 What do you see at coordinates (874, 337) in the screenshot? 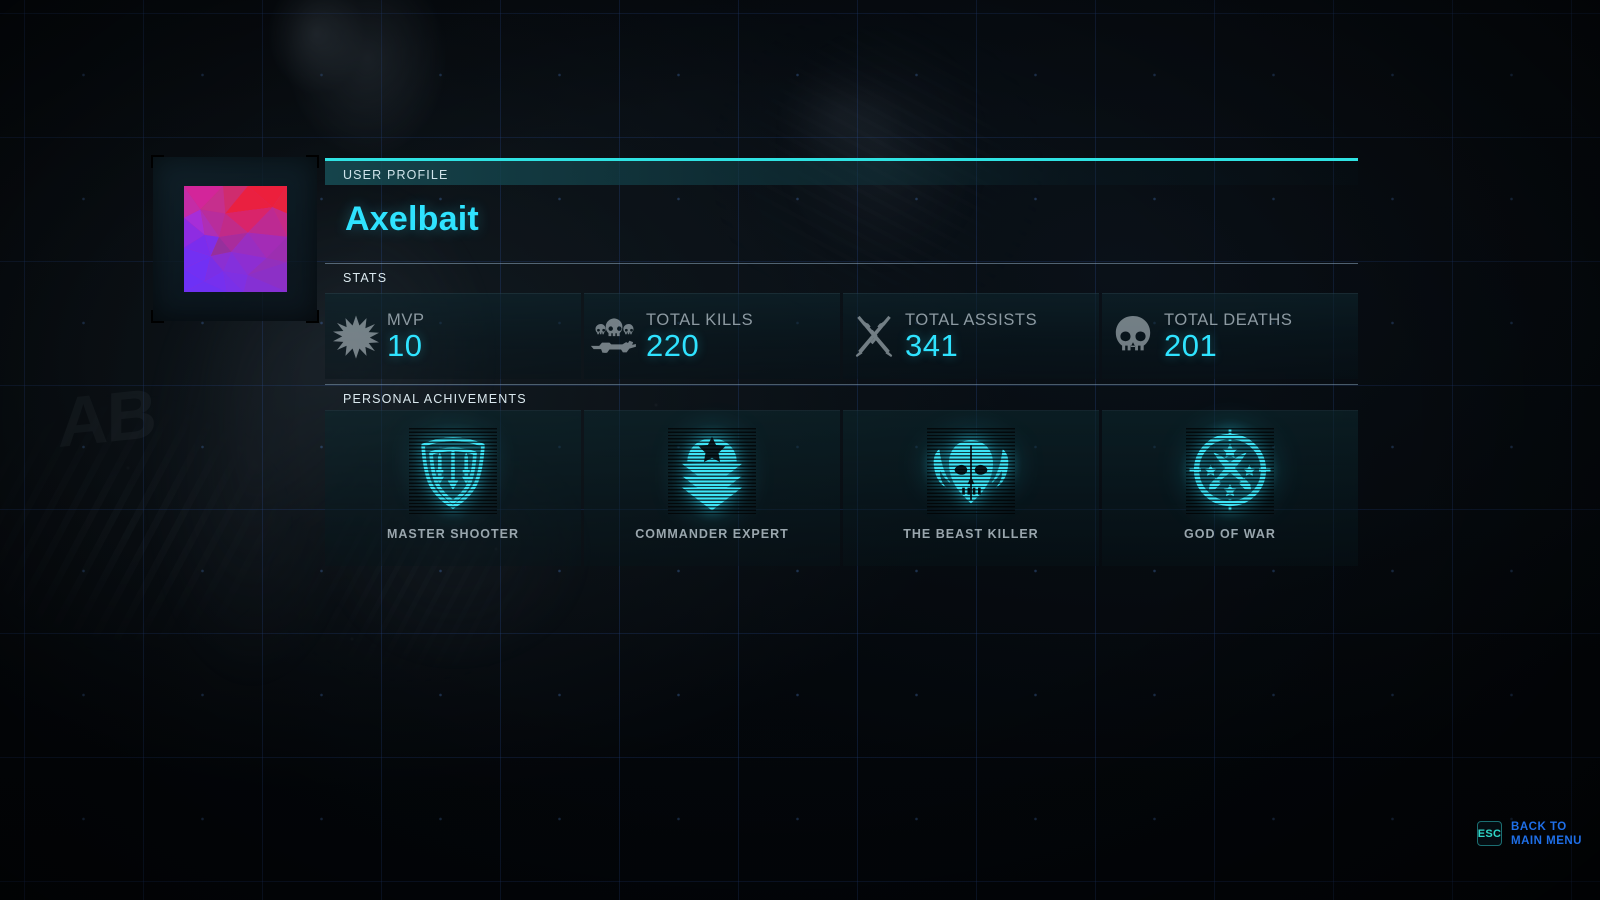
I see `crossed-rifles-icon` at bounding box center [874, 337].